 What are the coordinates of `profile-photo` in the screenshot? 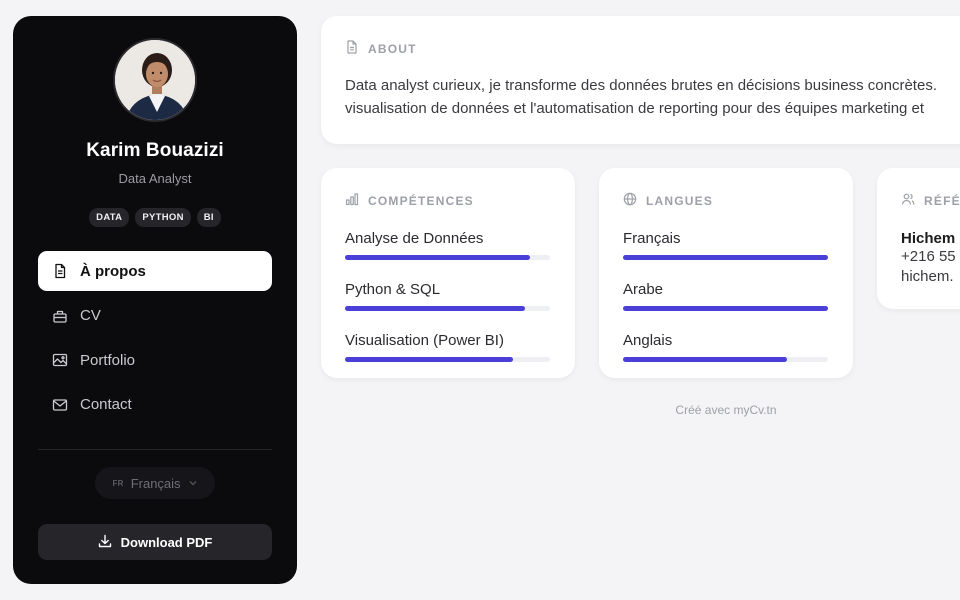 It's located at (155, 80).